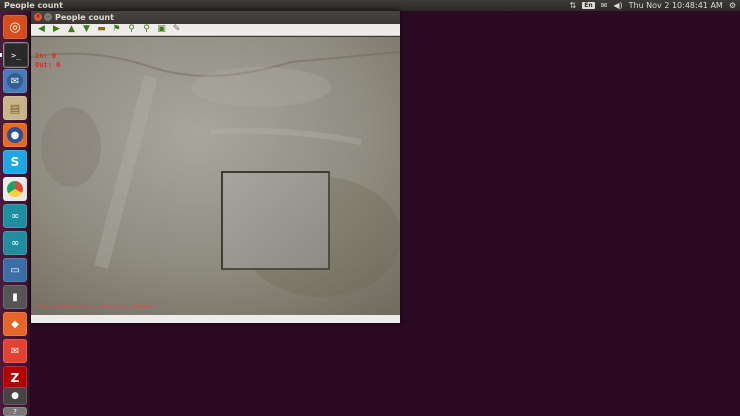 Image resolution: width=740 pixels, height=416 pixels. I want to click on running-indicator, so click(1, 55).